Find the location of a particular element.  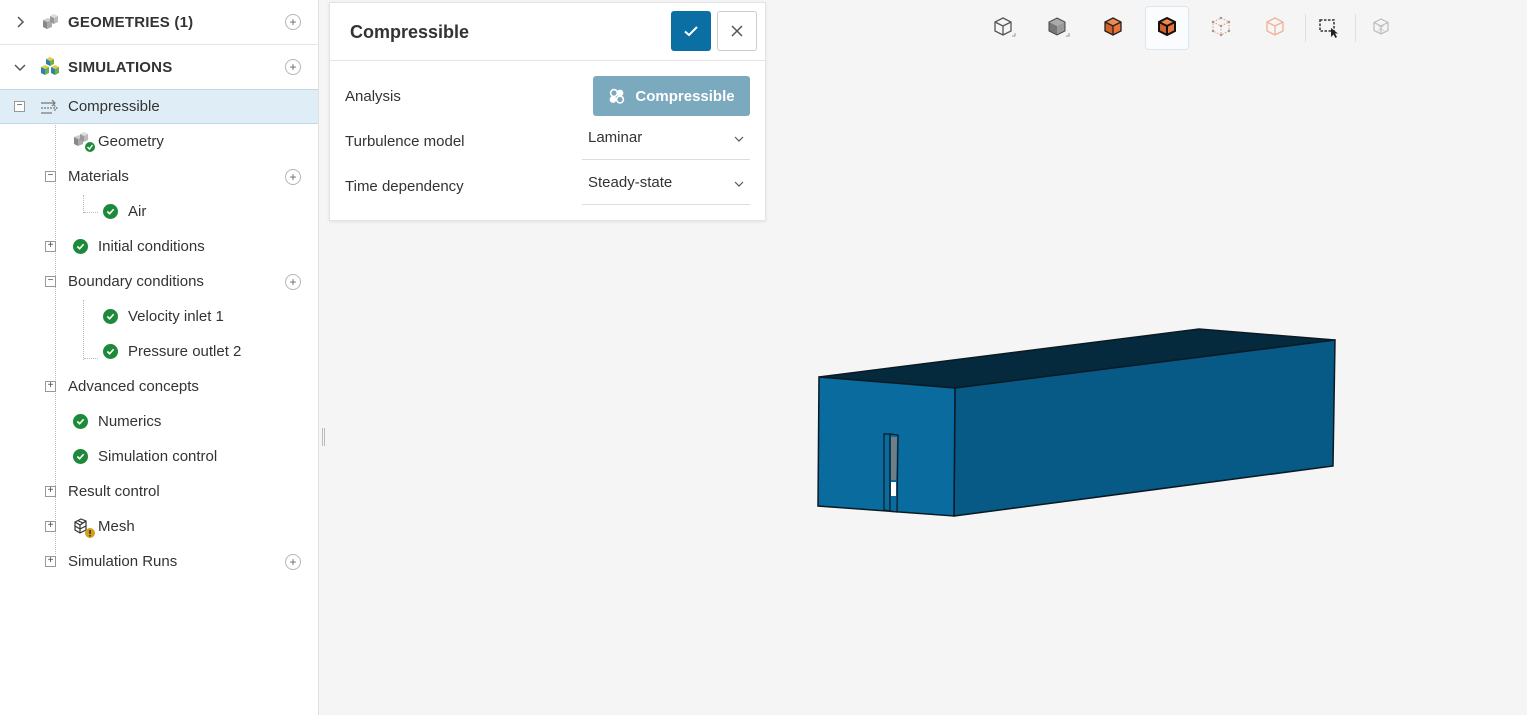

model-top-face is located at coordinates (1077, 358).